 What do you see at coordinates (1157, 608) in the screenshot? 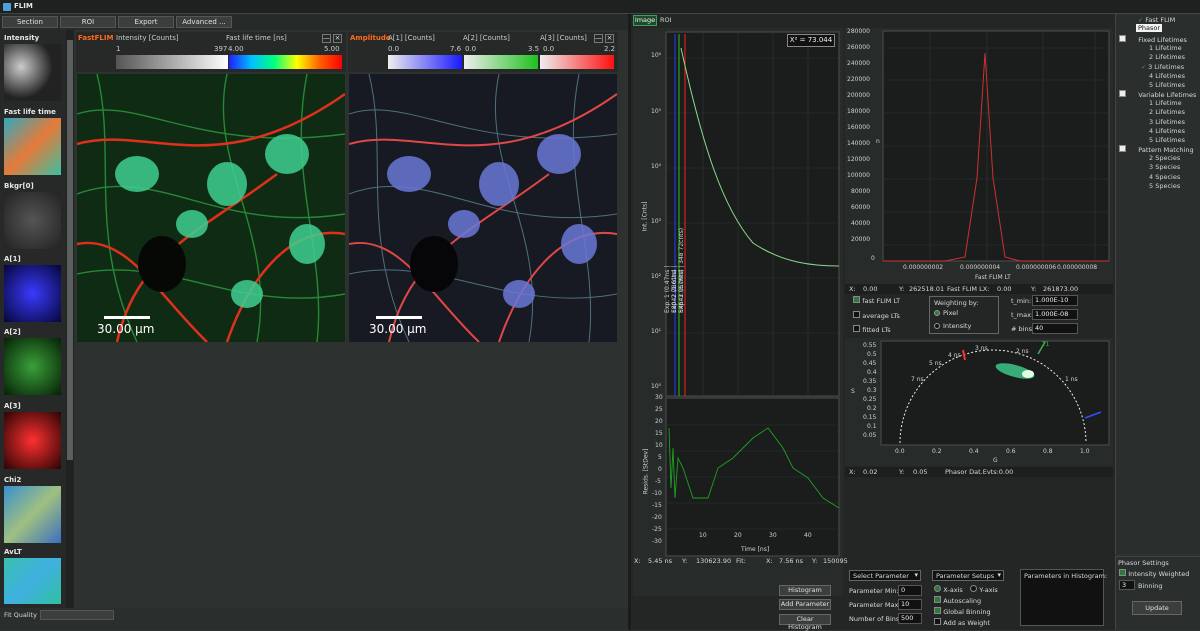
I see `update-button: Update` at bounding box center [1157, 608].